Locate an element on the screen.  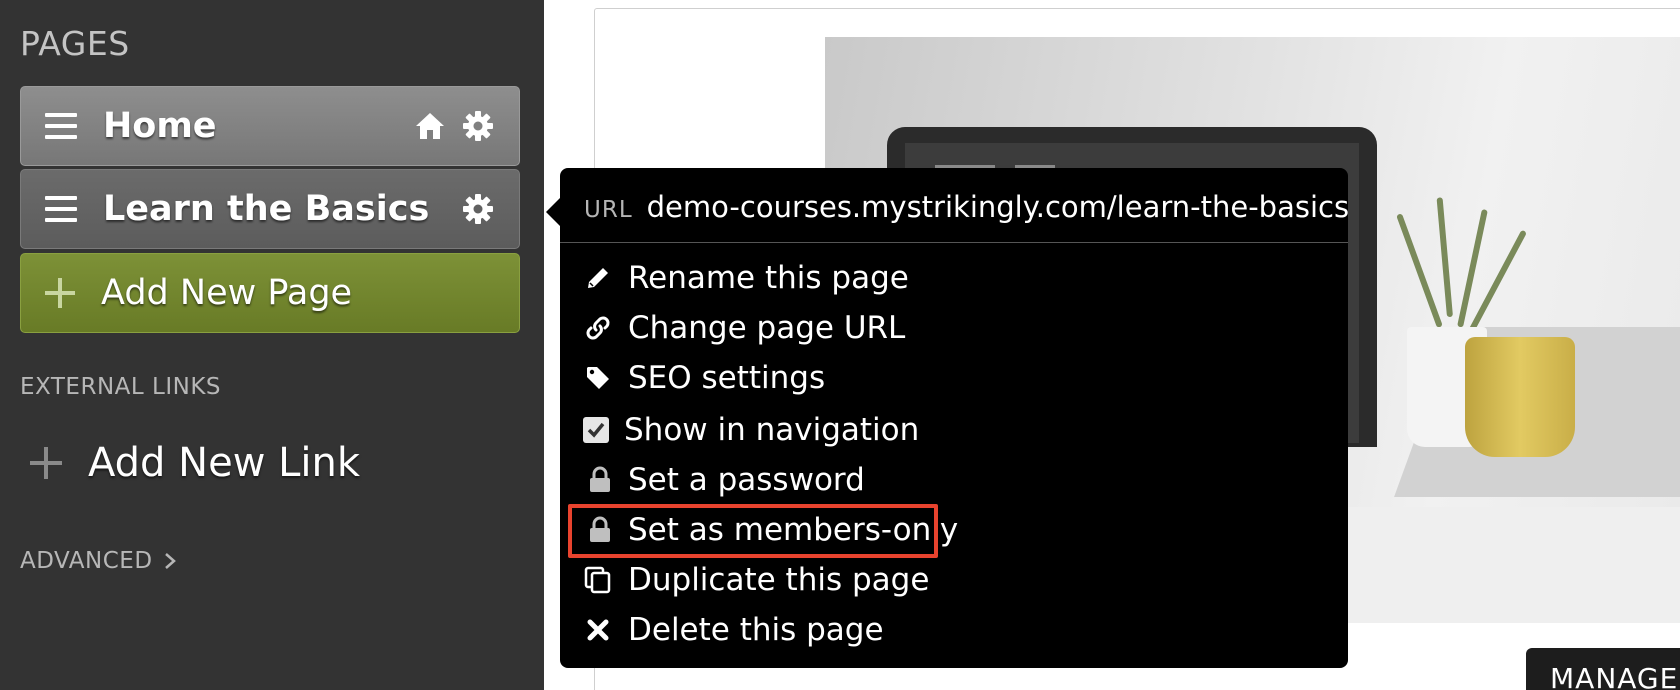
tag-icon is located at coordinates (598, 378).